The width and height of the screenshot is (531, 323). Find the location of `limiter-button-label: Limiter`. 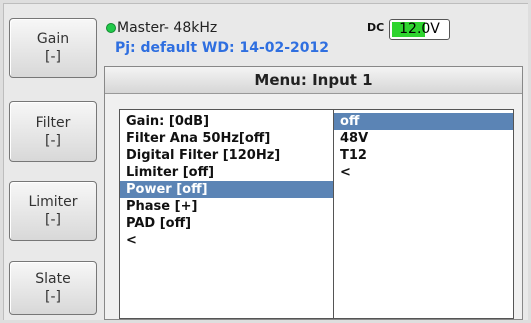

limiter-button-label: Limiter is located at coordinates (53, 202).